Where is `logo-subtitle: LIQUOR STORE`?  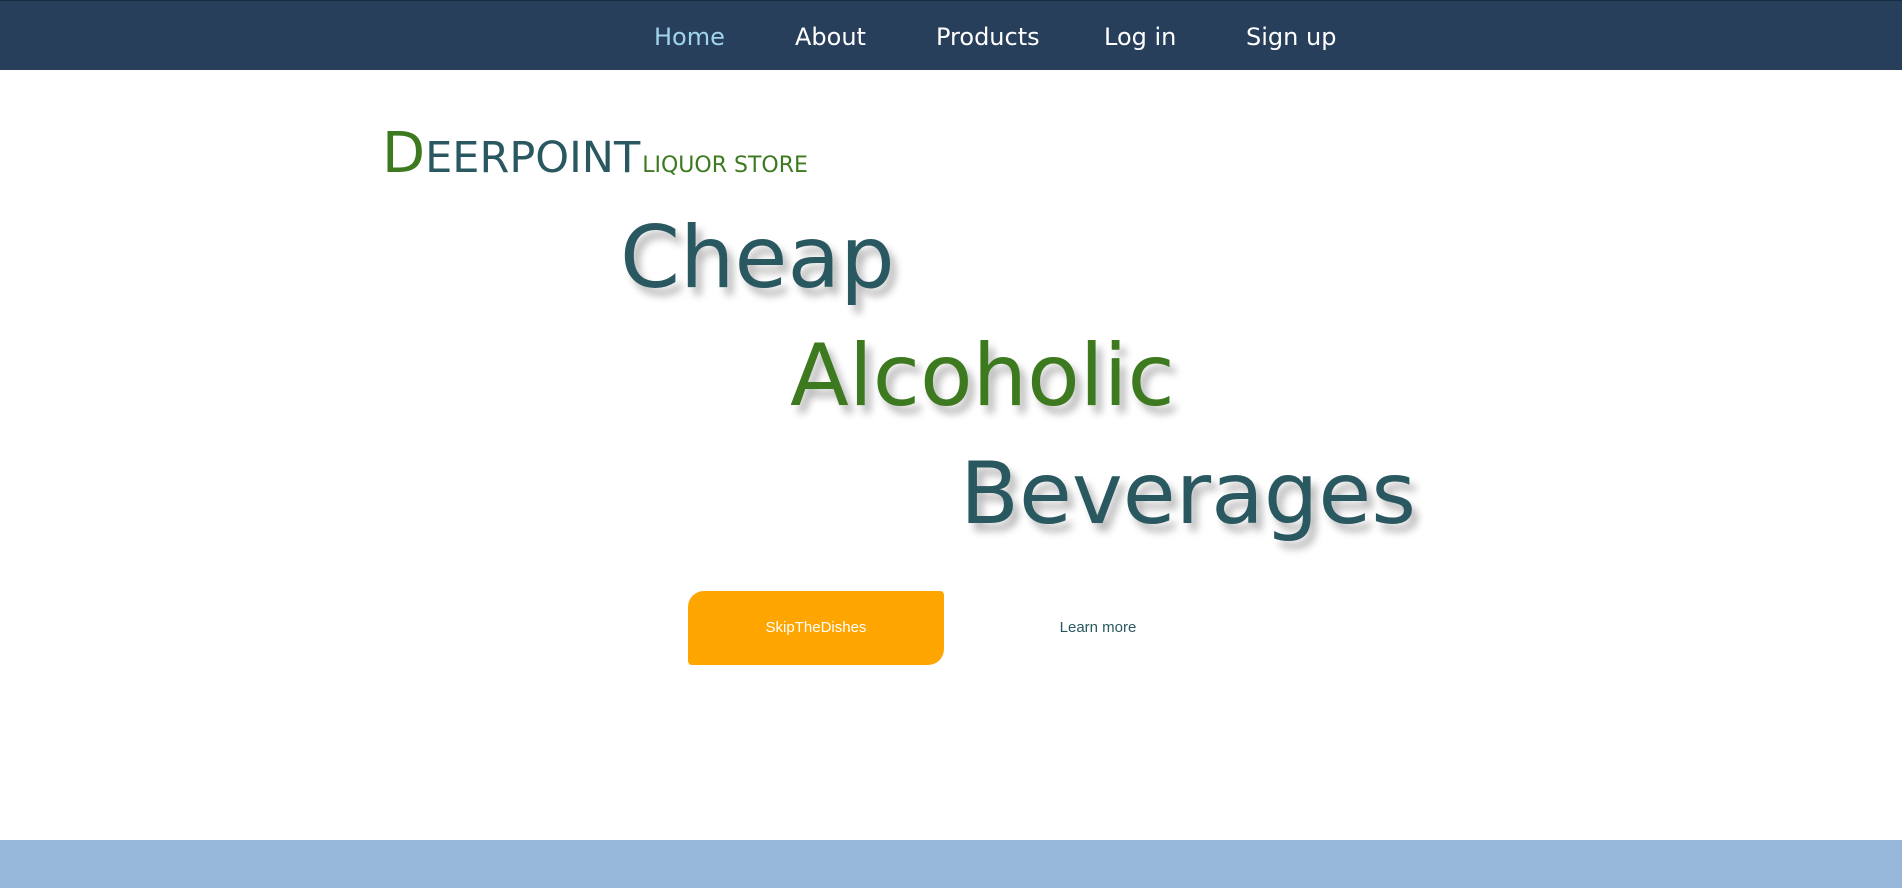
logo-subtitle: LIQUOR STORE is located at coordinates (725, 165).